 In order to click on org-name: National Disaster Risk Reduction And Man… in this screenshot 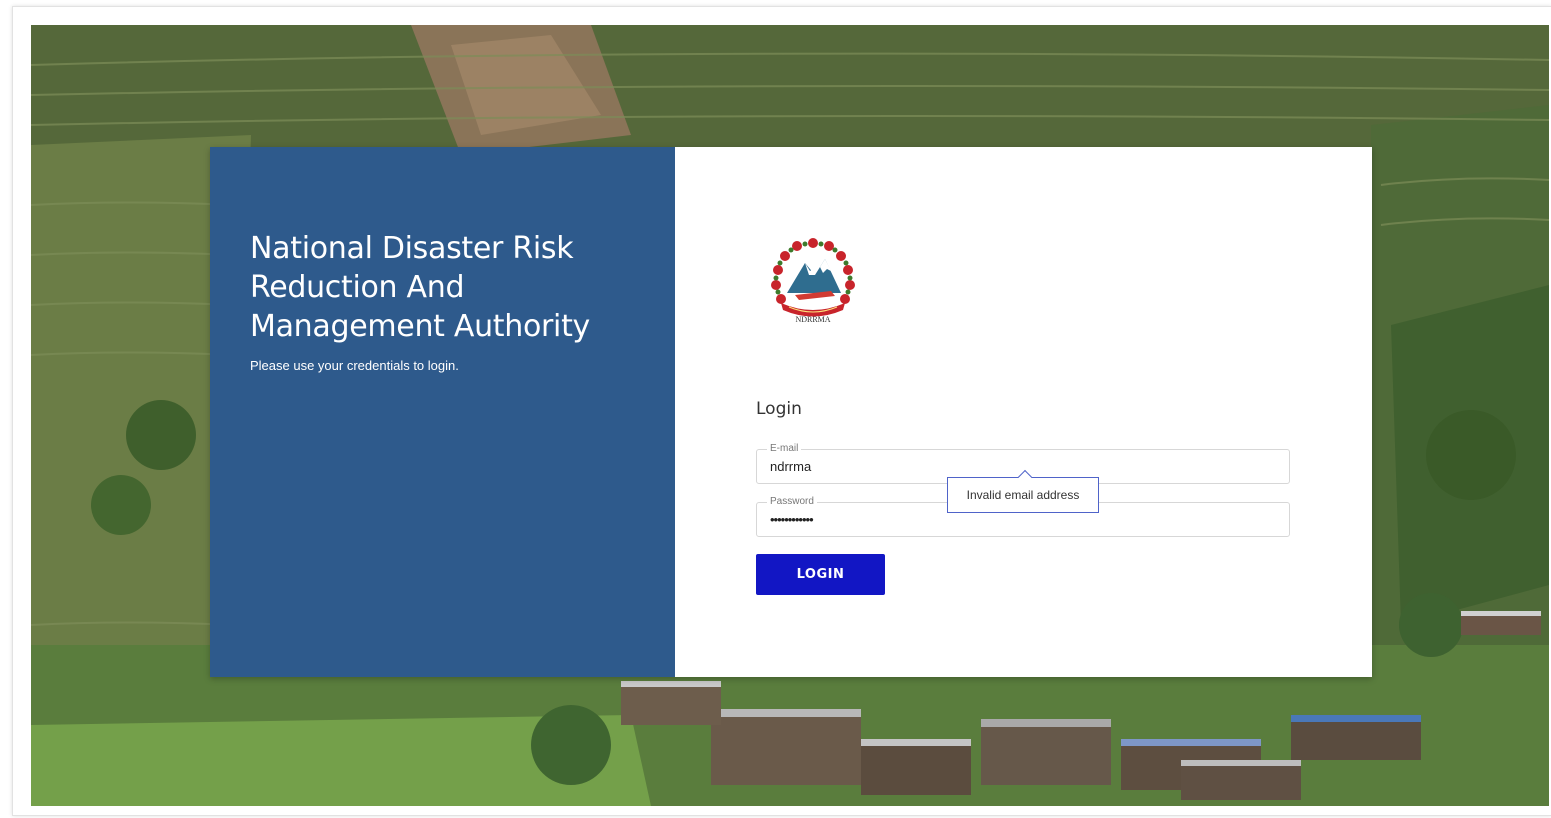, I will do `click(420, 287)`.